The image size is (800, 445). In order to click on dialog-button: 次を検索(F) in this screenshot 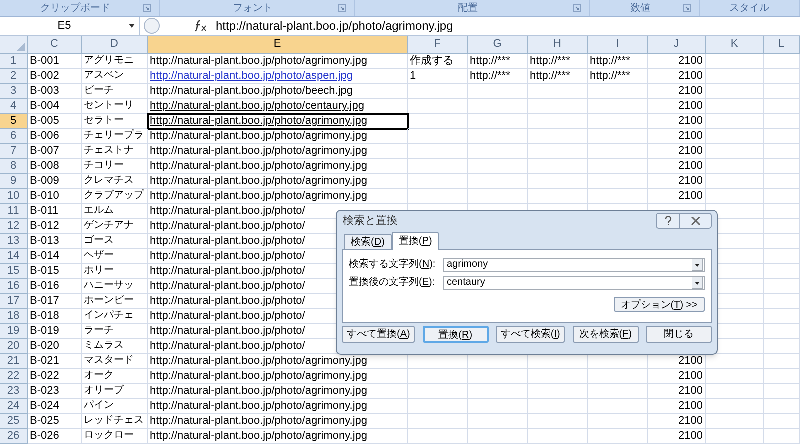, I will do `click(605, 334)`.